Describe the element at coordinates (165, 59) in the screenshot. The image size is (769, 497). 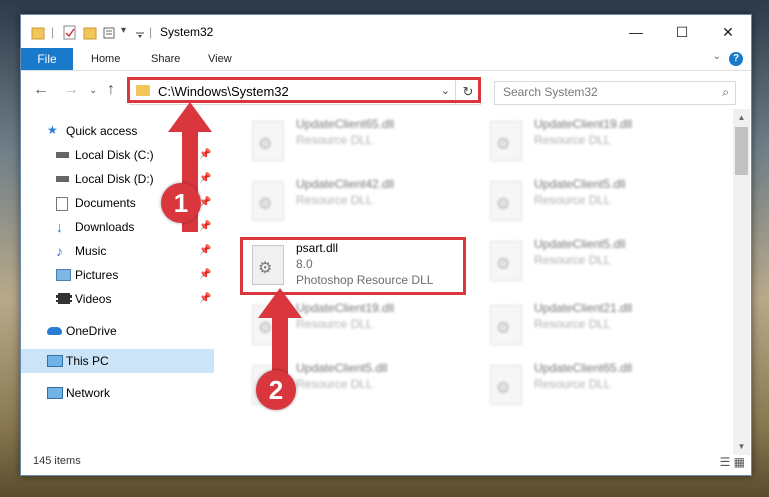
I see `tab-share: Share` at that location.